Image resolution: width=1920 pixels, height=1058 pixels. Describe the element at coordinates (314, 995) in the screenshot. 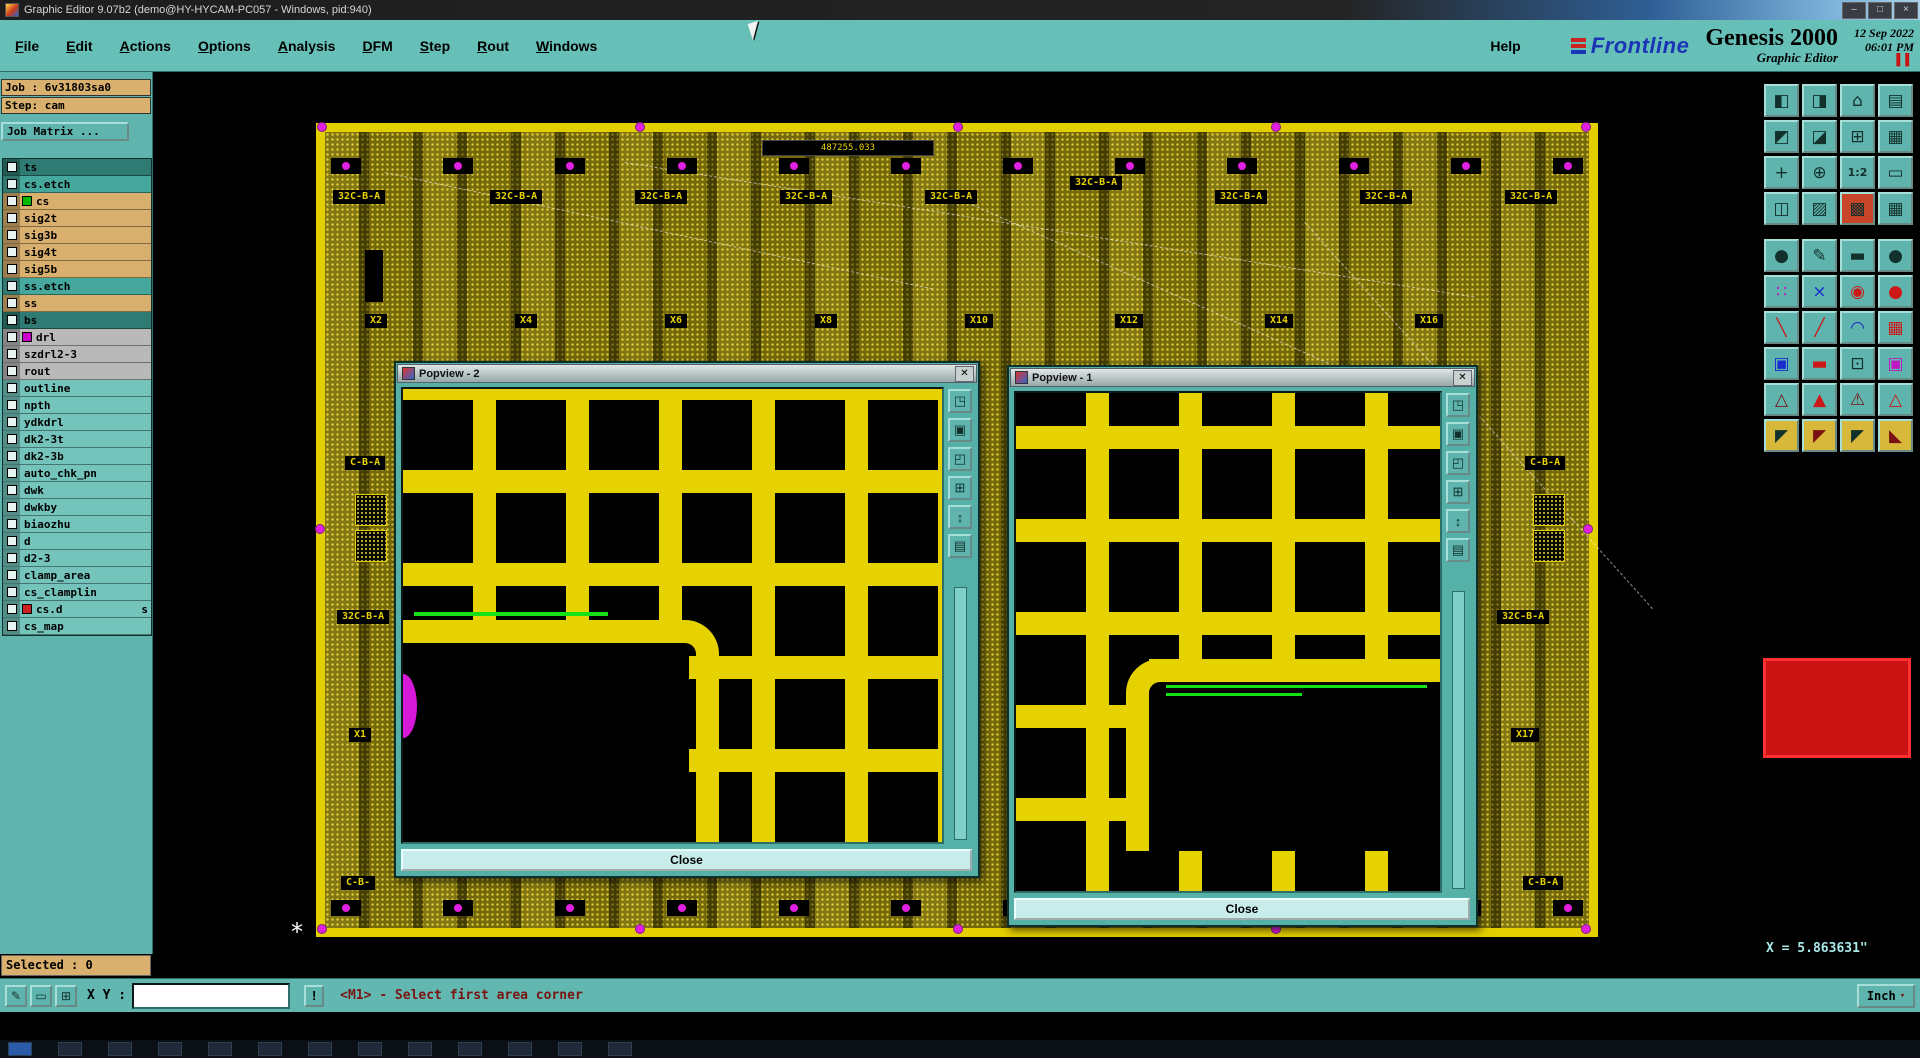

I see `alert-button: !` at that location.